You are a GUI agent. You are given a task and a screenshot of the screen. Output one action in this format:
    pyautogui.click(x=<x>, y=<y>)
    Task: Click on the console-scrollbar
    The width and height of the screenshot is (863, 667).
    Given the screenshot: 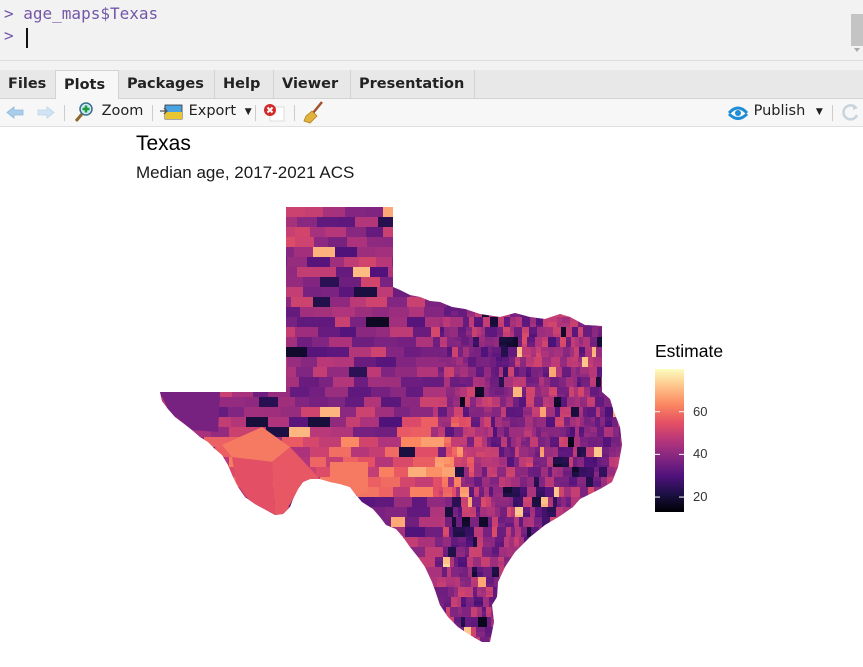 What is the action you would take?
    pyautogui.click(x=857, y=30)
    